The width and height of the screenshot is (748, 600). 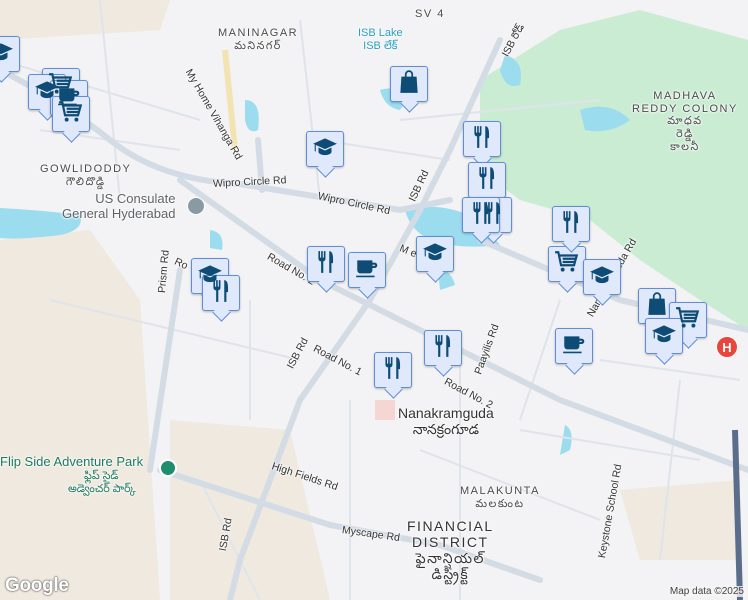 I want to click on water-label-isb-lake: ISB Lake ISB లేక్, so click(x=380, y=39).